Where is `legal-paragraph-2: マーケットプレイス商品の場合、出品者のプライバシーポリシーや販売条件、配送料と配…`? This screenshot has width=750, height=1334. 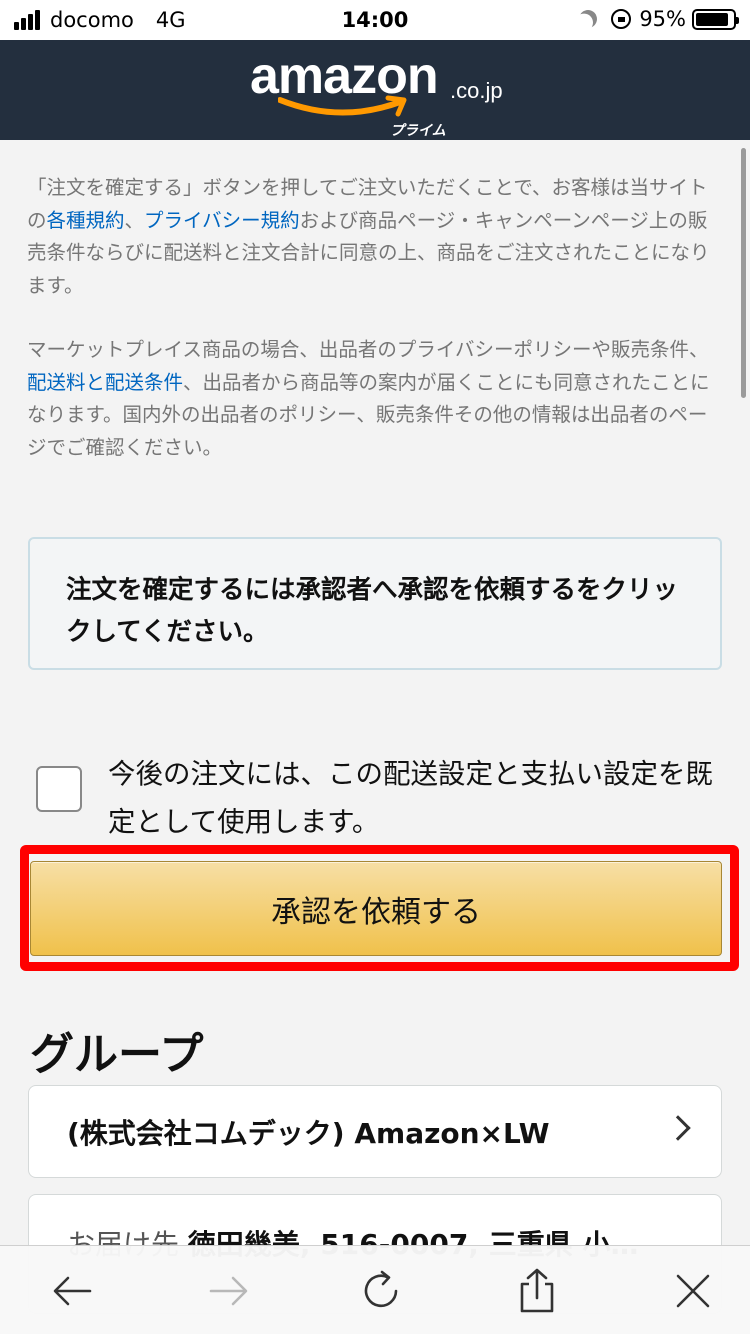
legal-paragraph-2: マーケットプレイス商品の場合、出品者のプライバシーポリシーや販売条件、配送料と配… is located at coordinates (372, 399).